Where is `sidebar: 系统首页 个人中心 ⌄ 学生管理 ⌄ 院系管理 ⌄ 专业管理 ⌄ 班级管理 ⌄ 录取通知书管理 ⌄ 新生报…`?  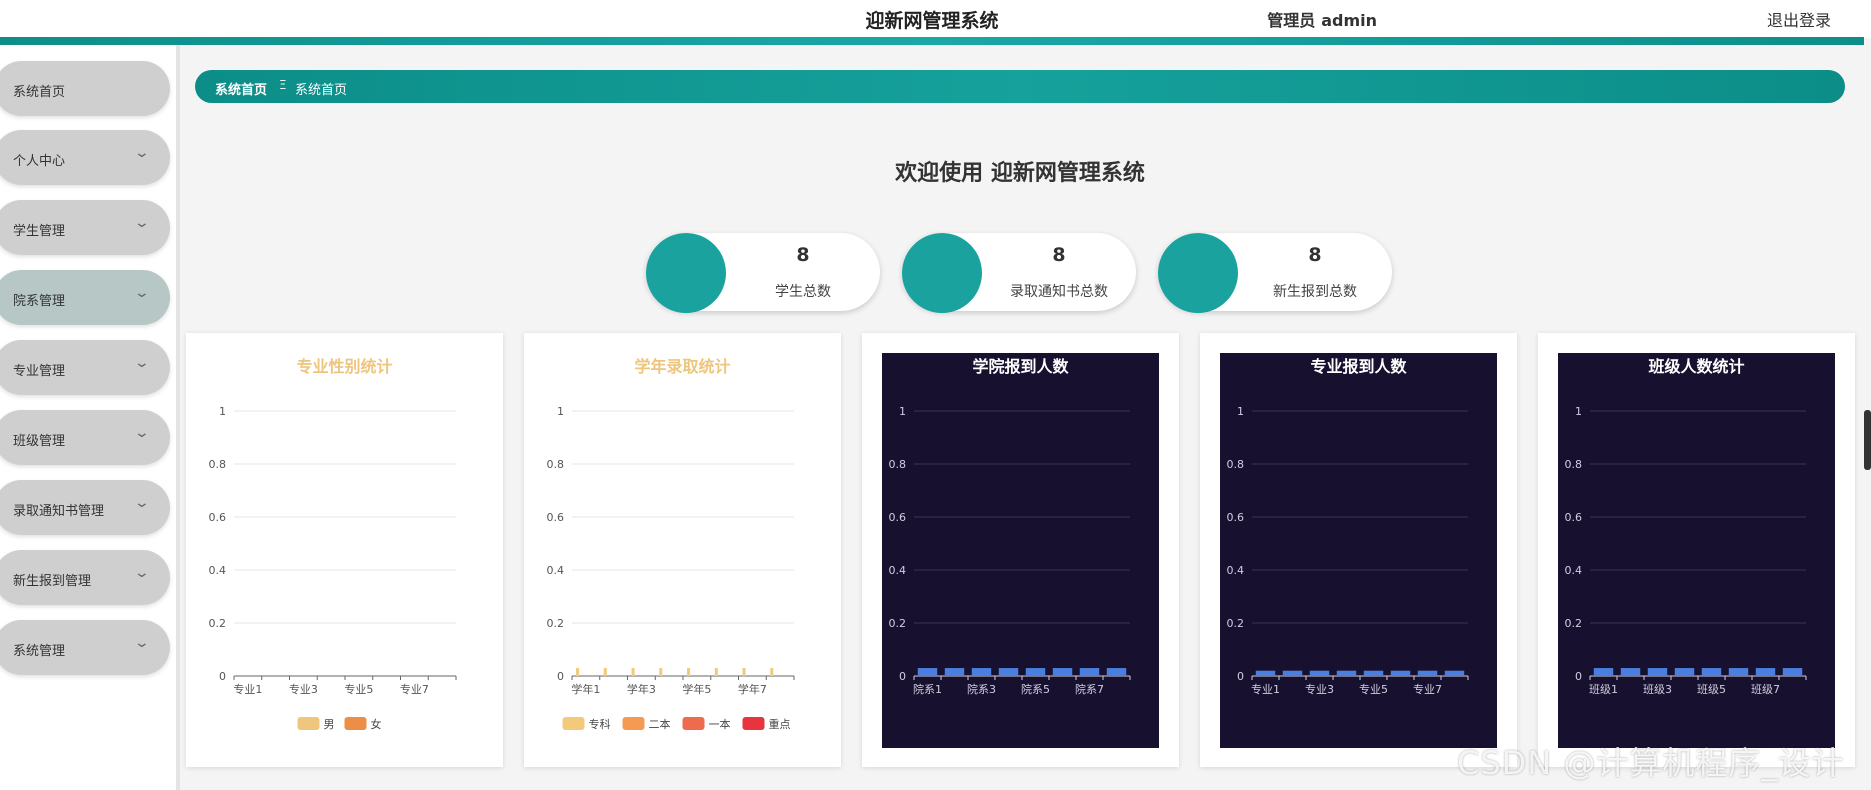 sidebar: 系统首页 个人中心 ⌄ 学生管理 ⌄ 院系管理 ⌄ 专业管理 ⌄ 班级管理 ⌄ 录取通知书管理 ⌄ 新生报… is located at coordinates (90, 417).